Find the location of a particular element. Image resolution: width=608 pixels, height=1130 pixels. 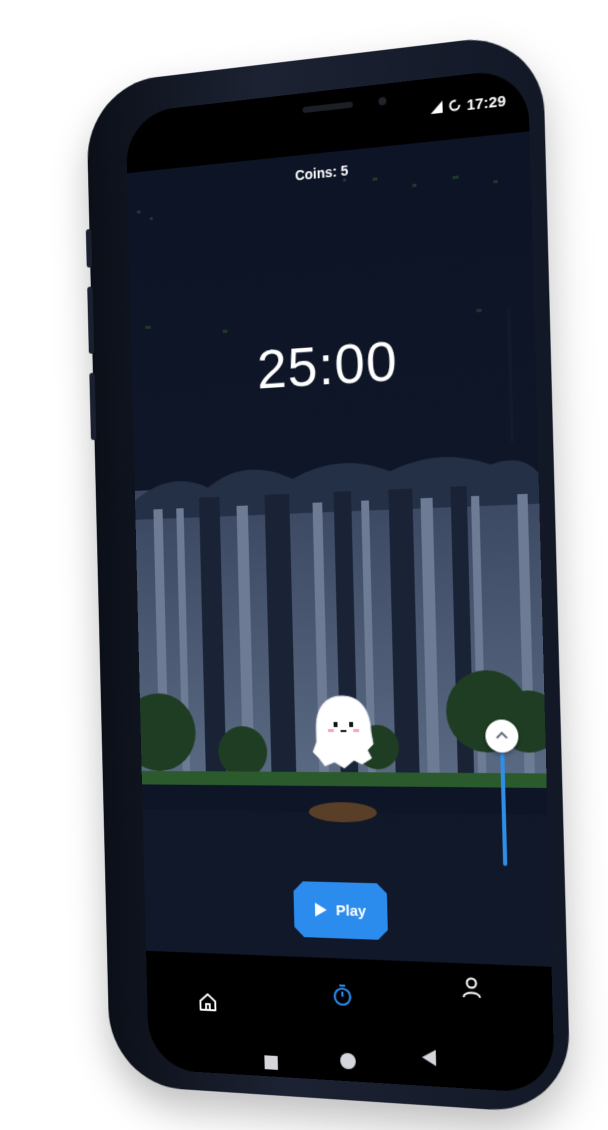

signal-icon is located at coordinates (436, 109).